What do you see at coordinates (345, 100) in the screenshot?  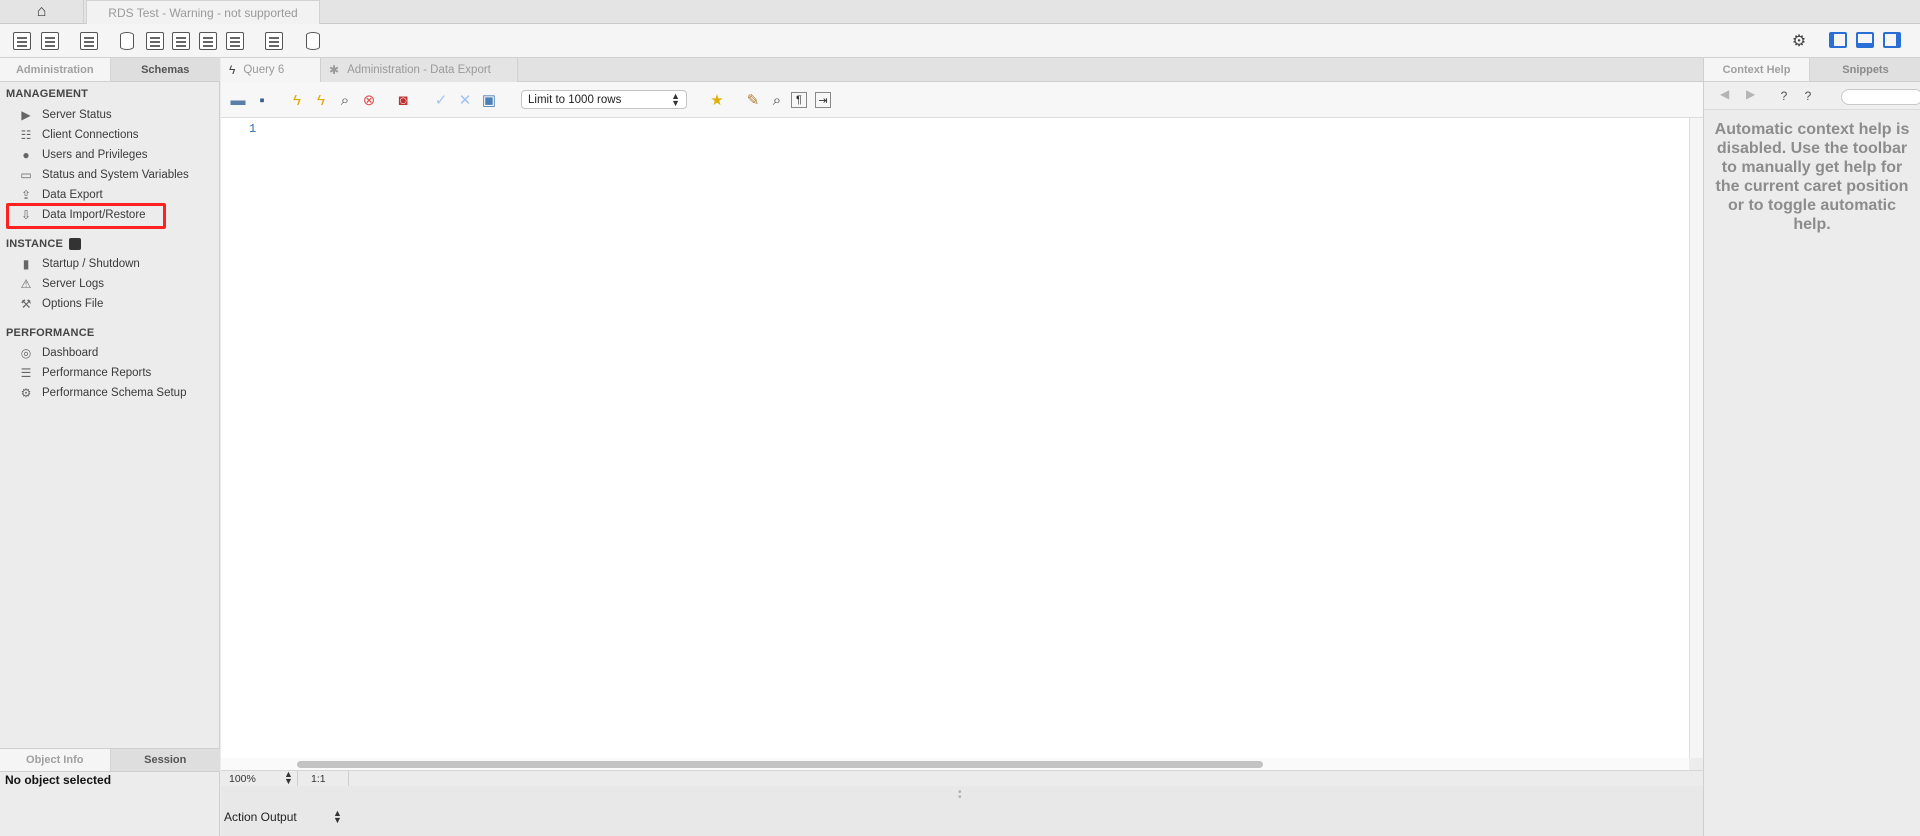 I see `explain-icon: ⌕` at bounding box center [345, 100].